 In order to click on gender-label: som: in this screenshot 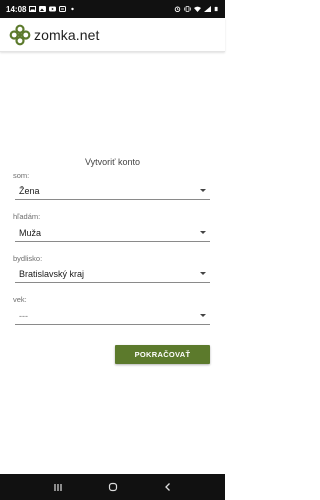, I will do `click(21, 175)`.